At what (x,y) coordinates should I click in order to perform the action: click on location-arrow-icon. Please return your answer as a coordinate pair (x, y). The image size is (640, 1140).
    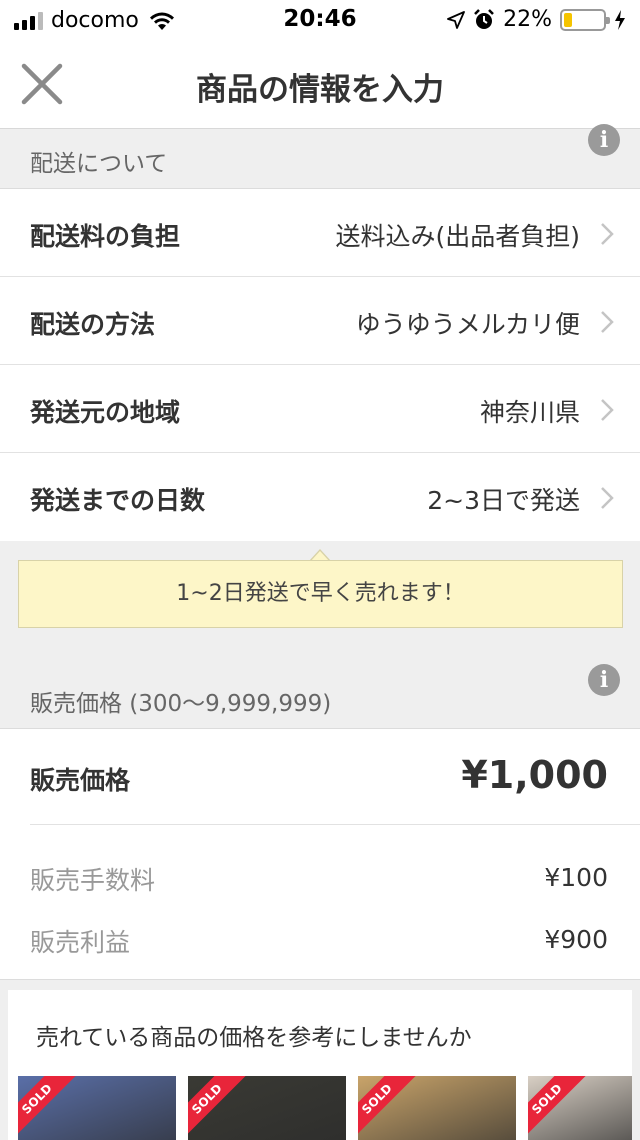
    Looking at the image, I should click on (456, 19).